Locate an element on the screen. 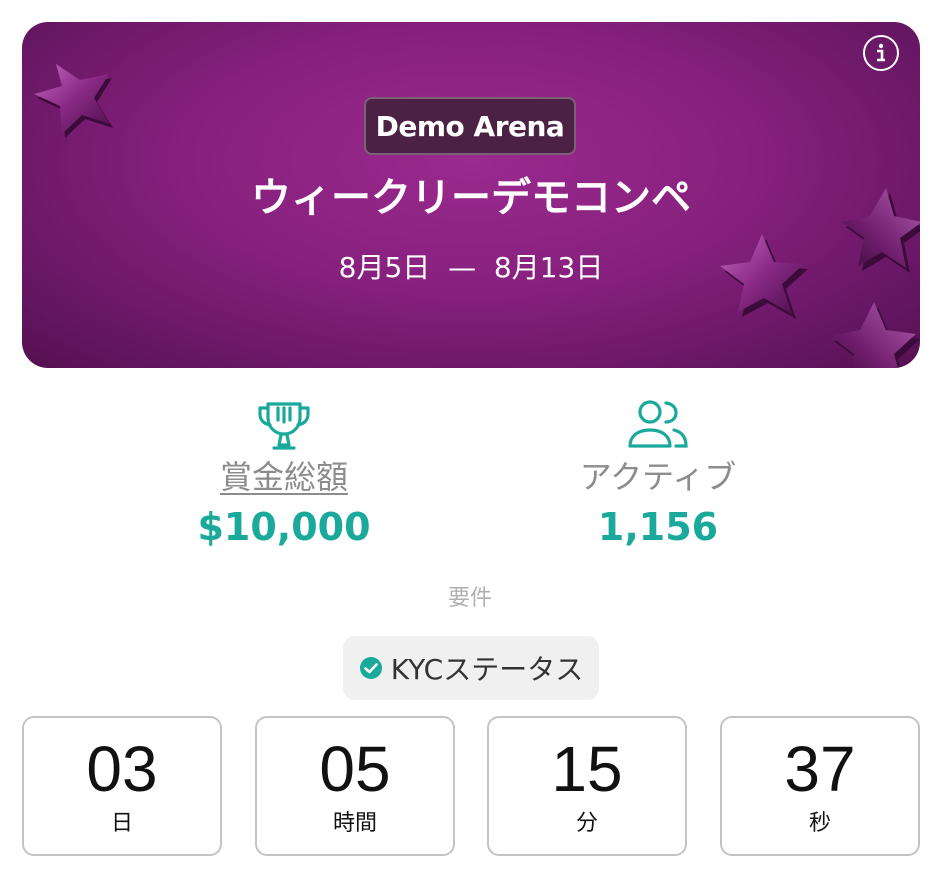 The width and height of the screenshot is (930, 880). competition-title: ウィークリーデモコンペ is located at coordinates (471, 198).